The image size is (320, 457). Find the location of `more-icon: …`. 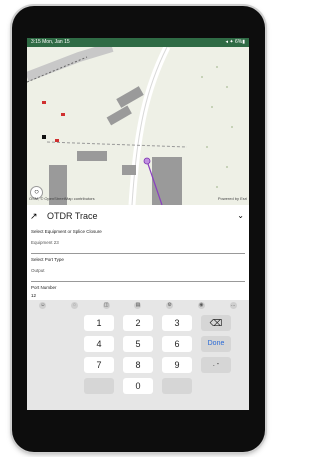

more-icon: … is located at coordinates (233, 305).